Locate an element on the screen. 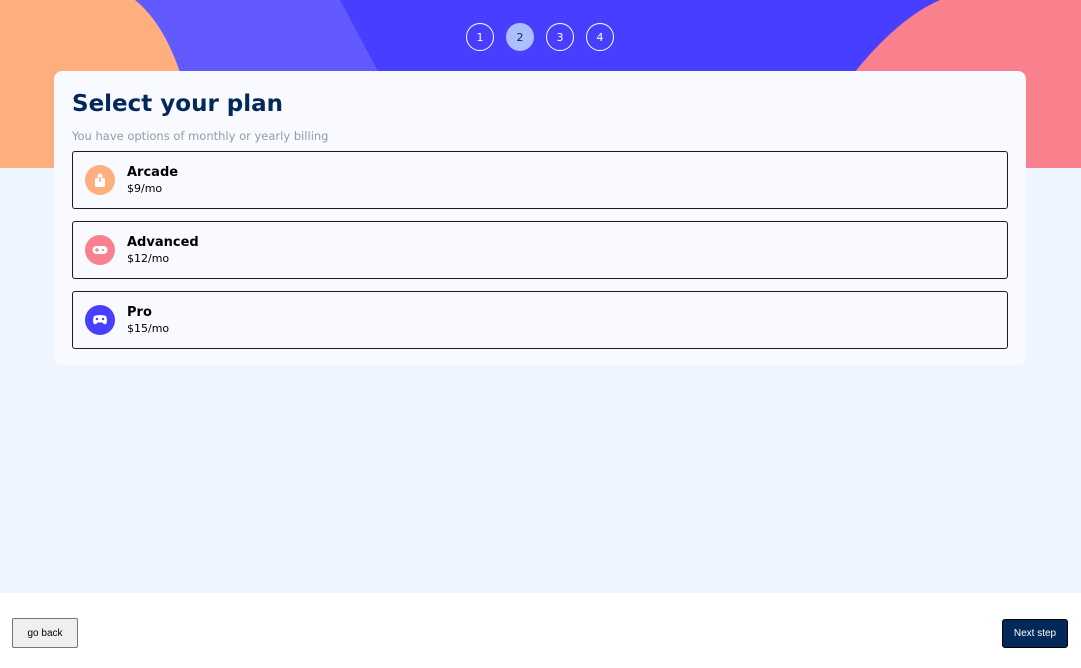 The height and width of the screenshot is (668, 1081). plan-name: Advanced is located at coordinates (163, 242).